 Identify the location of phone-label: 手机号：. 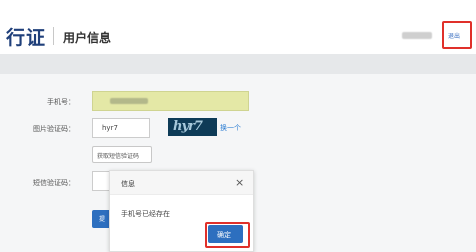
(61, 102).